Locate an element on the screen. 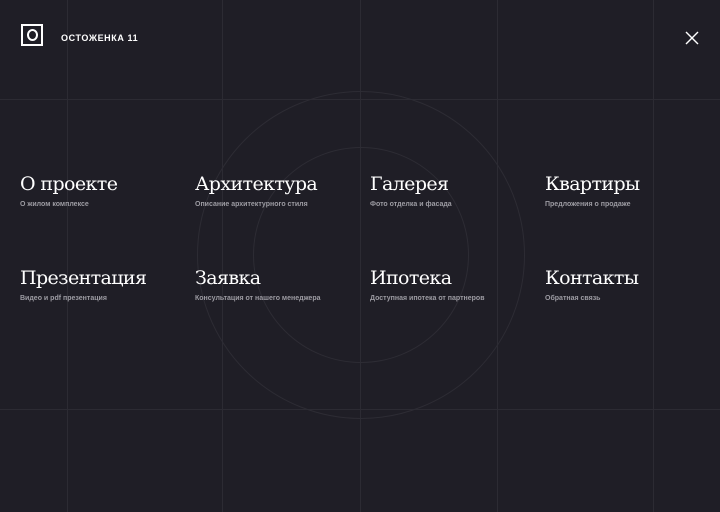 This screenshot has width=720, height=512. menu-item-subtitle: О жилом комплексе is located at coordinates (54, 204).